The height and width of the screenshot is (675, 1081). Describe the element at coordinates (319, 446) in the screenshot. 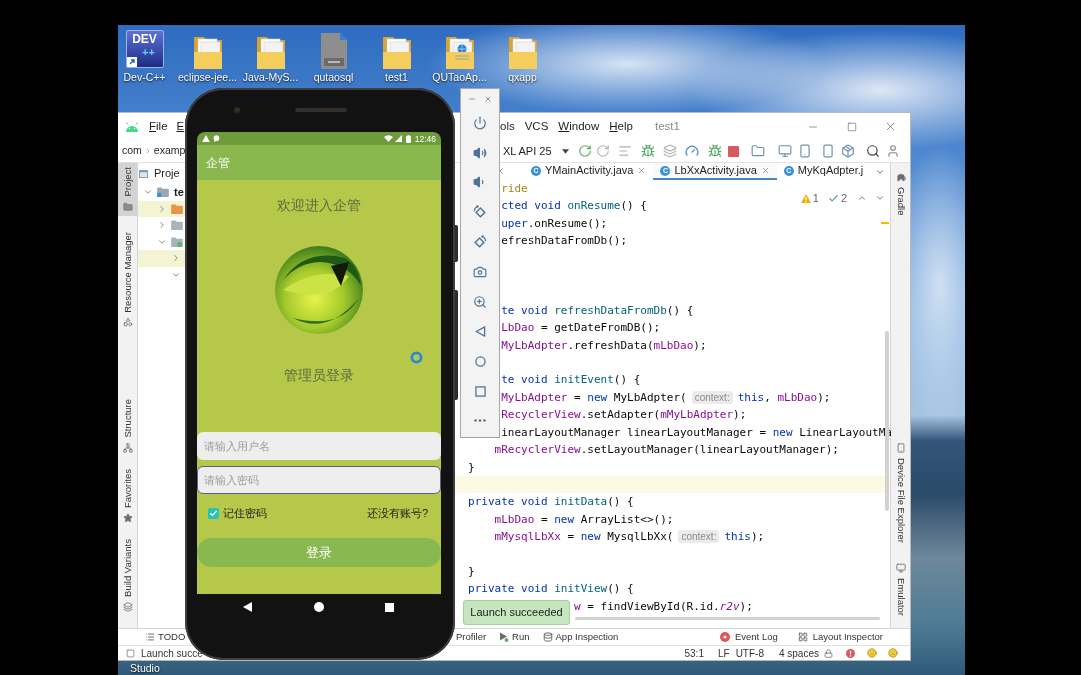

I see `text-field: 请输入用户名` at that location.